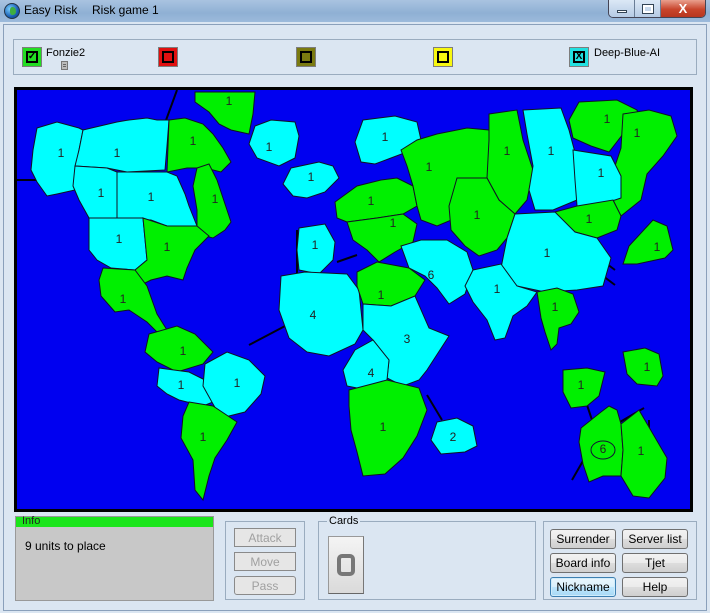 This screenshot has height=613, width=710. Describe the element at coordinates (265, 585) in the screenshot. I see `pass-button: Pass` at that location.